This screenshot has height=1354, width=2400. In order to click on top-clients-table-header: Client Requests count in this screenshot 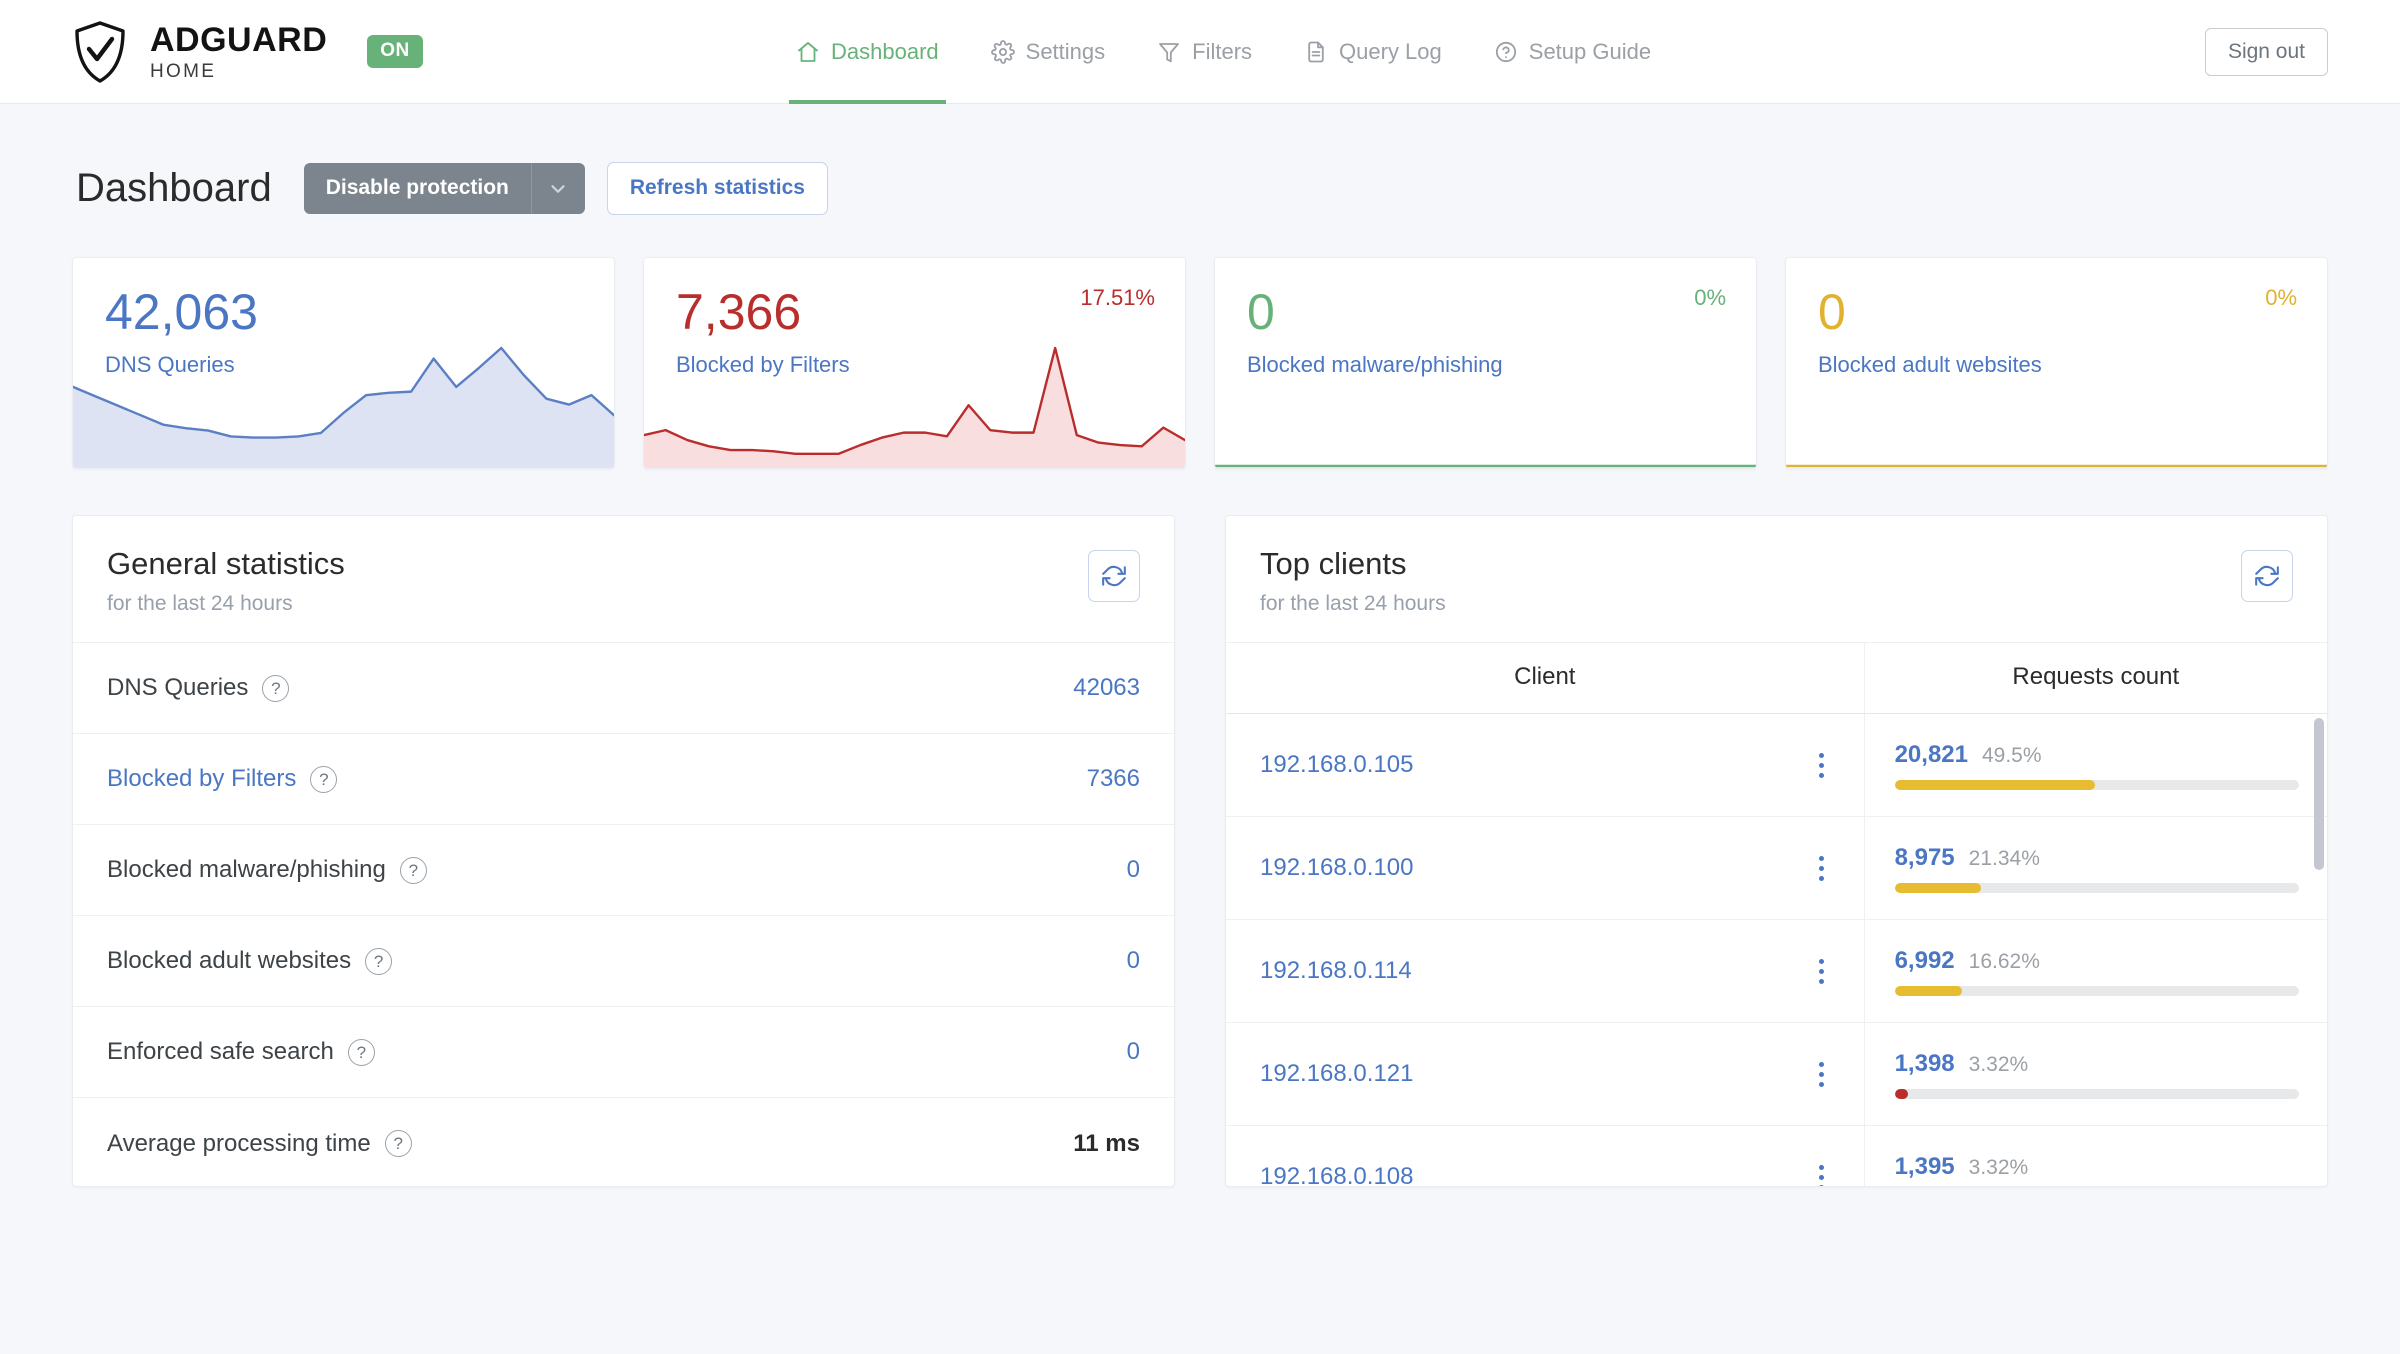, I will do `click(1776, 678)`.